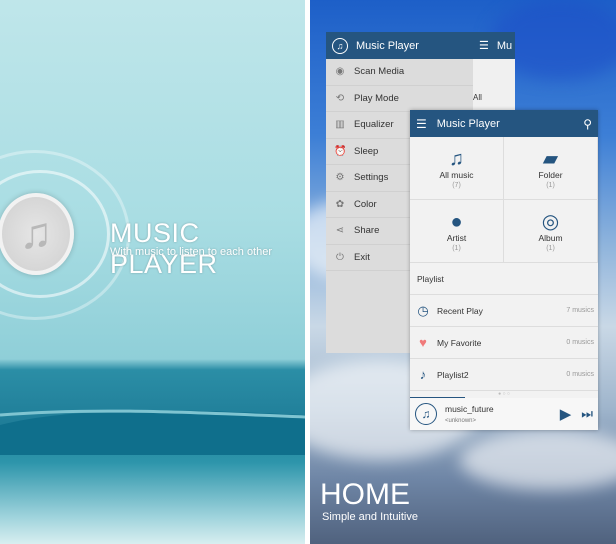 This screenshot has height=544, width=616. Describe the element at coordinates (152, 432) in the screenshot. I see `wave-decoration` at that location.